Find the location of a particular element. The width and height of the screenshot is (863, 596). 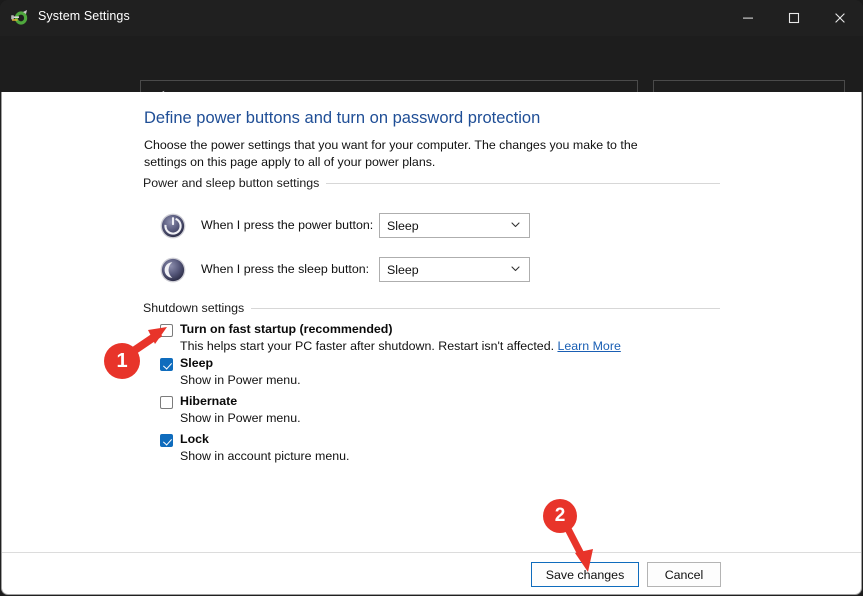

power-button-action-select: Sleep is located at coordinates (454, 225).